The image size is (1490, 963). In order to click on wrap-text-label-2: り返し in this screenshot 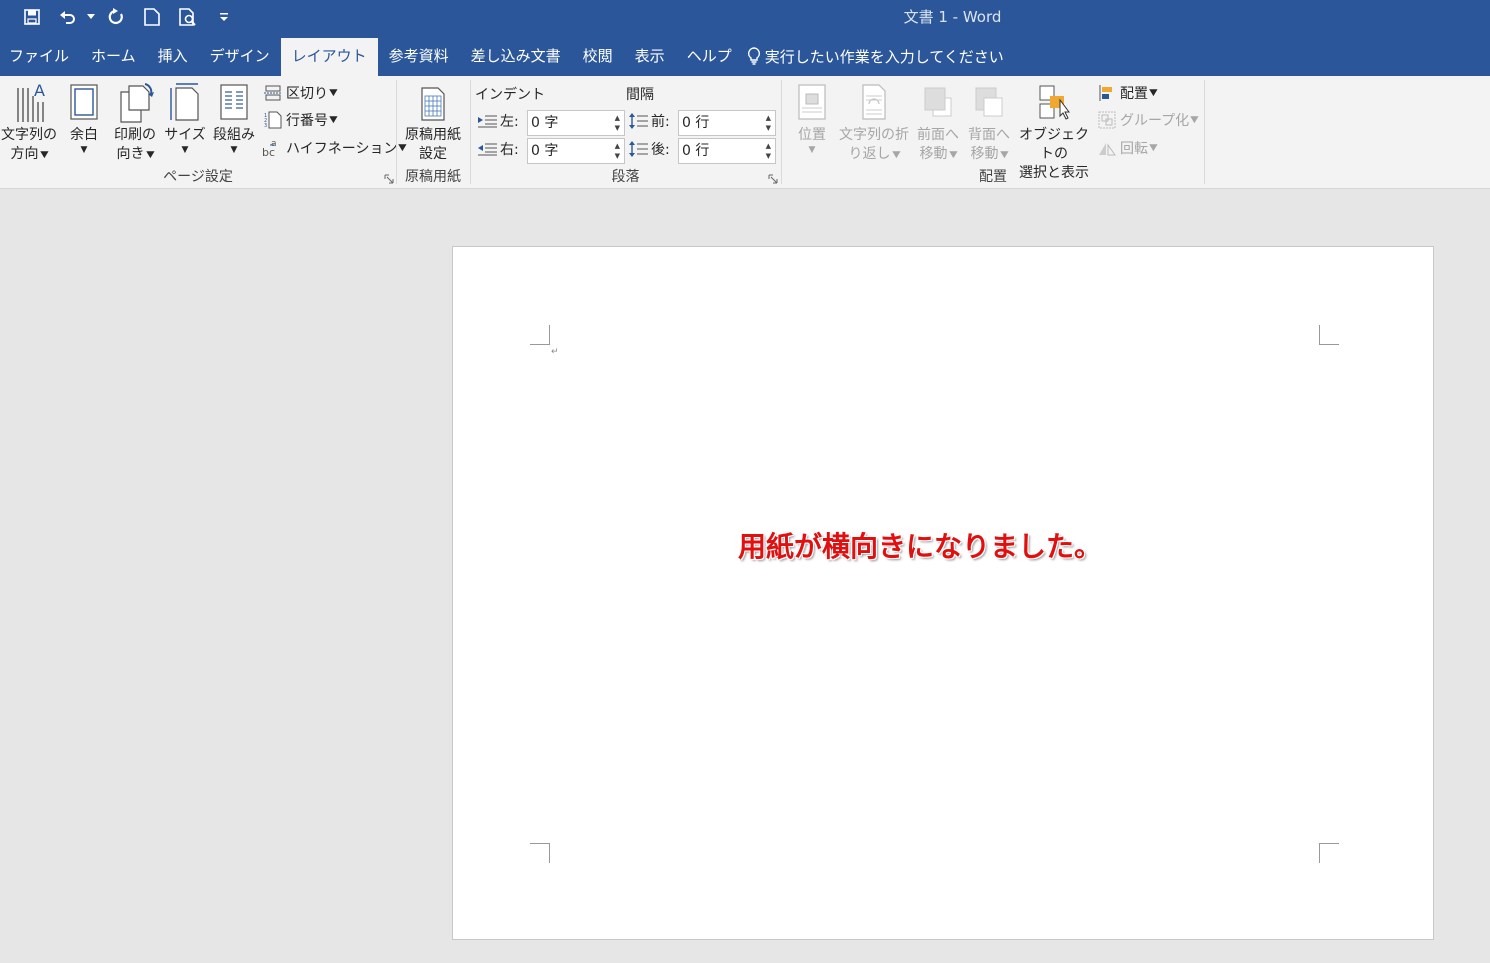, I will do `click(869, 154)`.